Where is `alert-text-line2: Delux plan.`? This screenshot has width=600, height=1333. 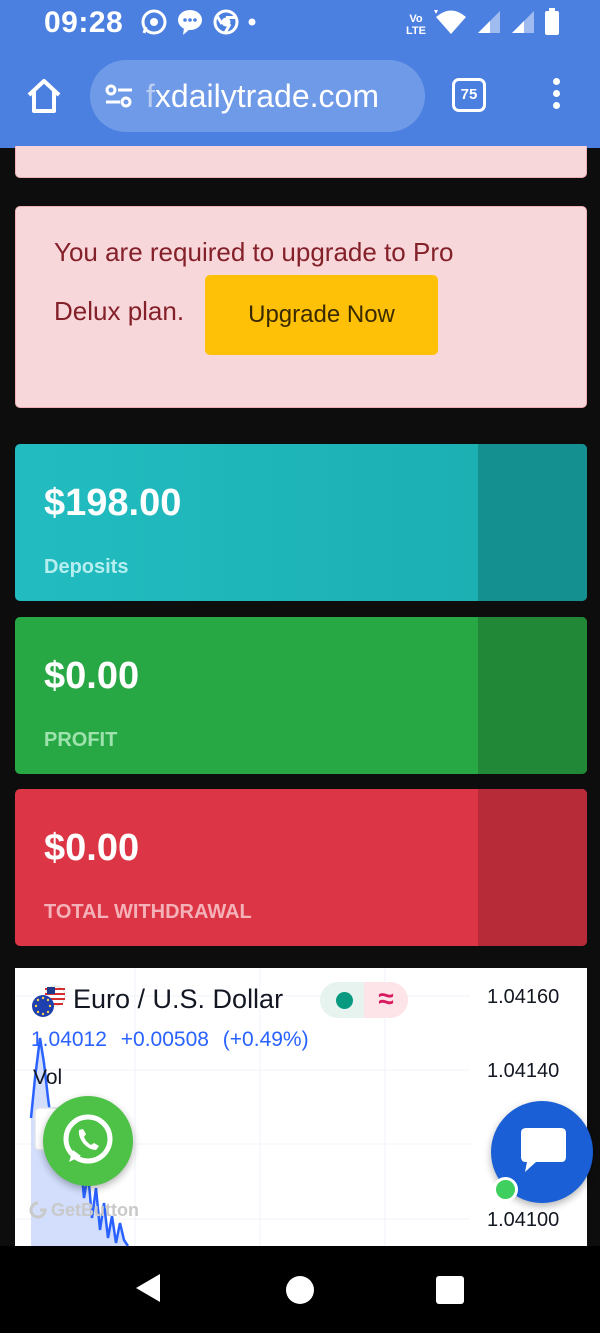
alert-text-line2: Delux plan. is located at coordinates (119, 311).